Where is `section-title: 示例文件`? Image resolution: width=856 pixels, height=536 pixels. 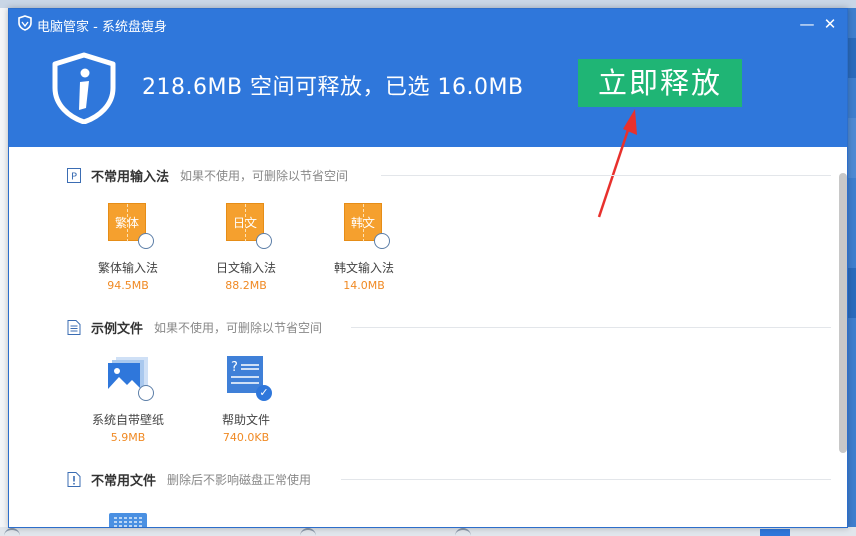
section-title: 示例文件 is located at coordinates (117, 329).